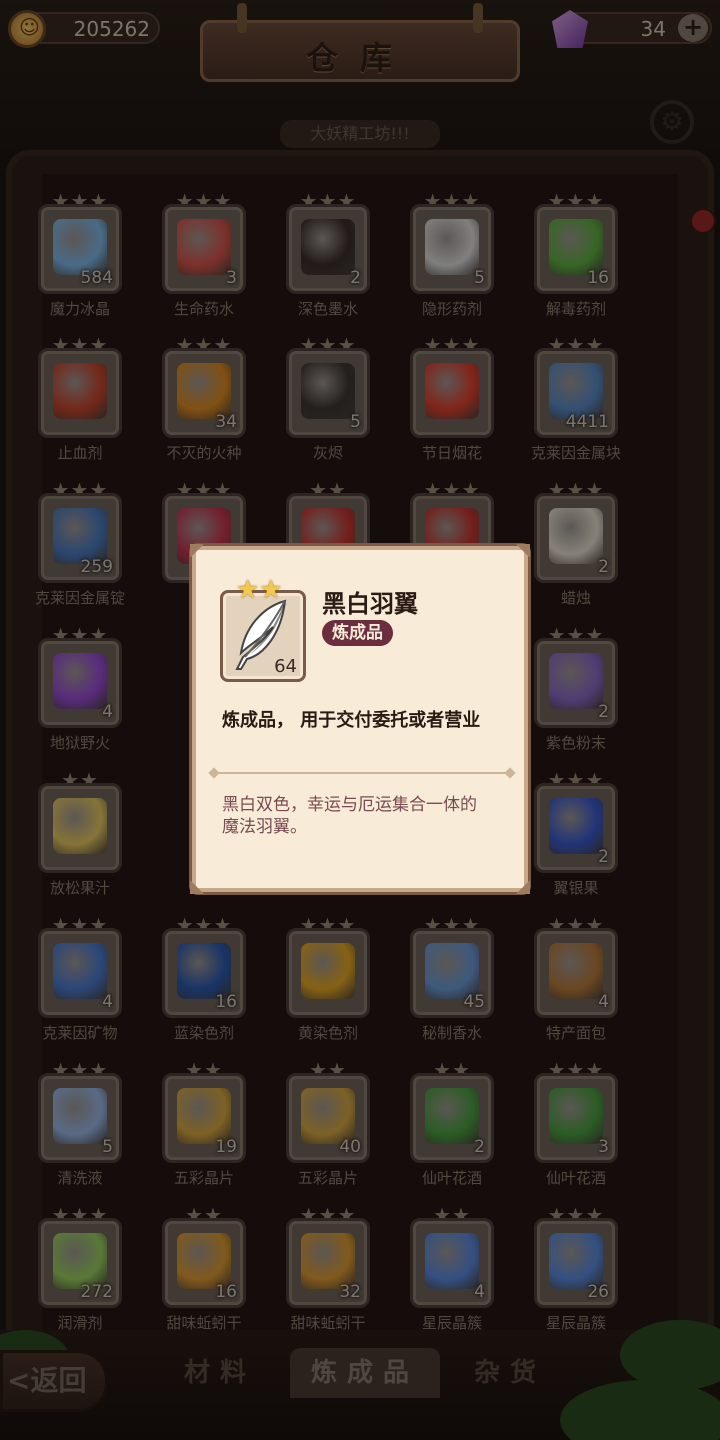 This screenshot has height=1440, width=720. Describe the element at coordinates (357, 633) in the screenshot. I see `category-badge: 炼成品` at that location.